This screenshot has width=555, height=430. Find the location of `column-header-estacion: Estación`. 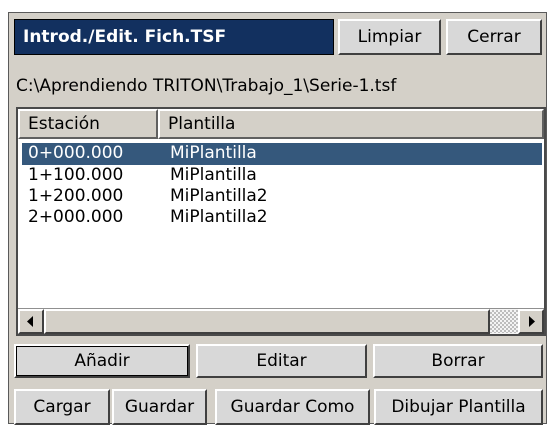

column-header-estacion: Estación is located at coordinates (88, 124).